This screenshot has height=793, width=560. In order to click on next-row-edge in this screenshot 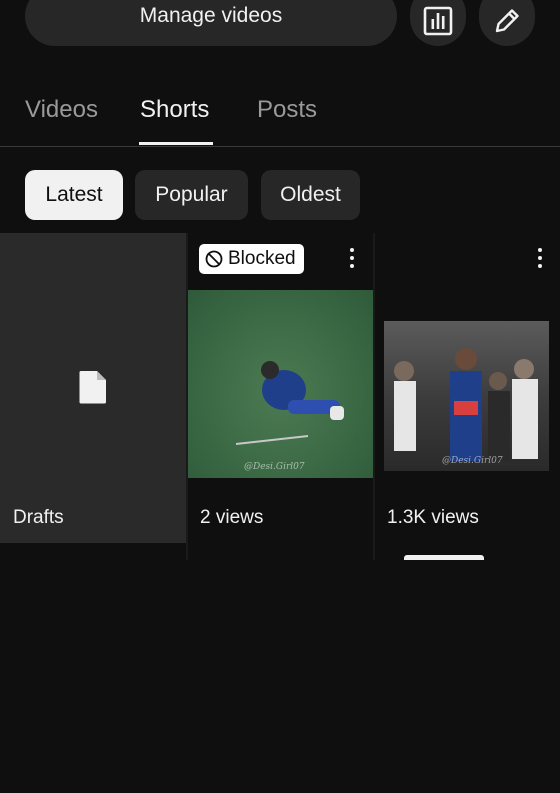, I will do `click(280, 785)`.